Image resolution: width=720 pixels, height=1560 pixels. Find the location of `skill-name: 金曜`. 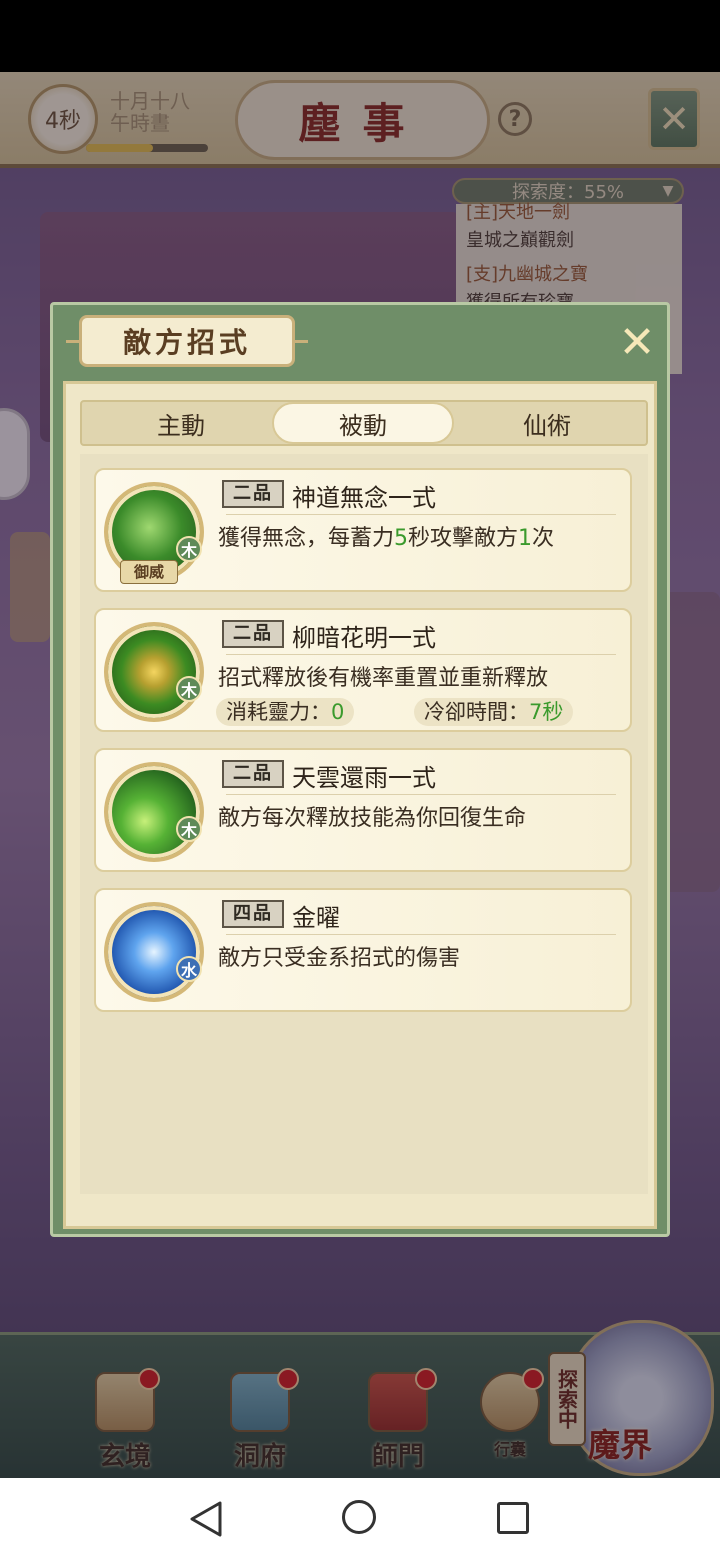

skill-name: 金曜 is located at coordinates (316, 918).